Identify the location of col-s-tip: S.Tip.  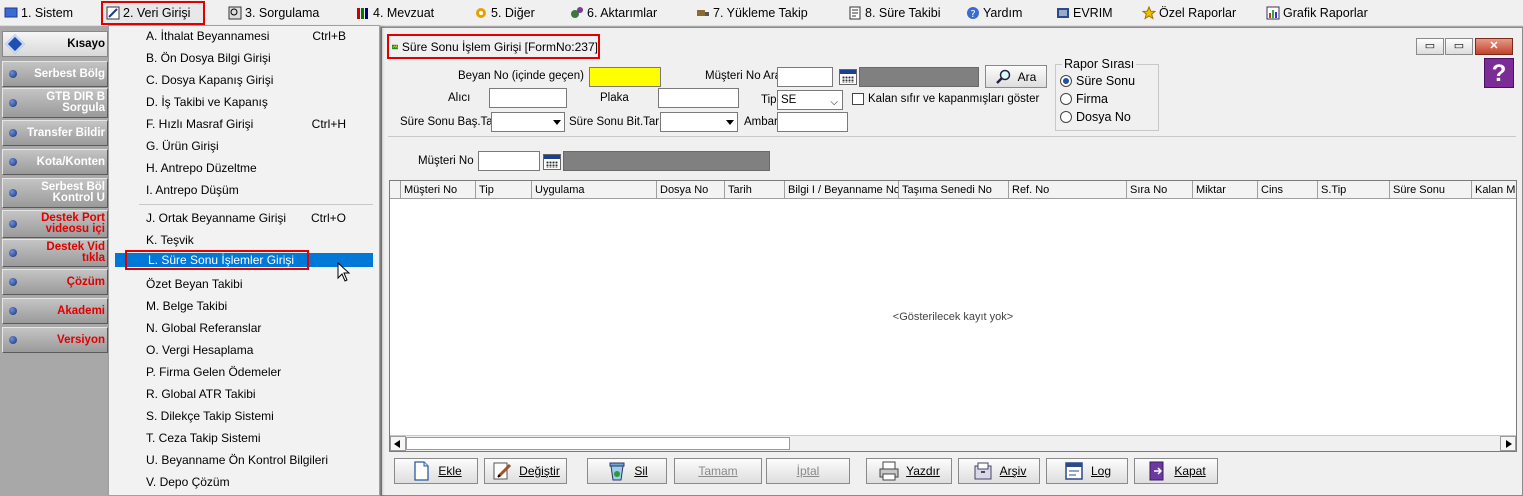
(1354, 189).